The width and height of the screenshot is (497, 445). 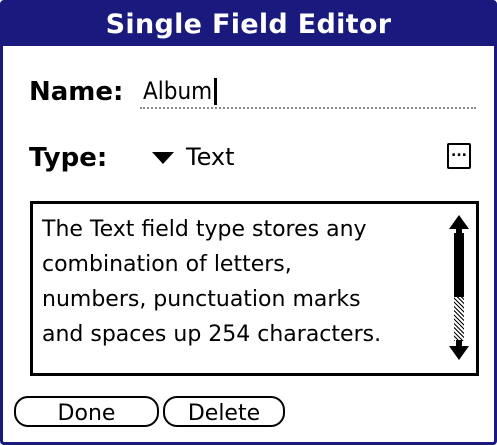 I want to click on dialog-title: Single Field Editor, so click(x=248, y=24).